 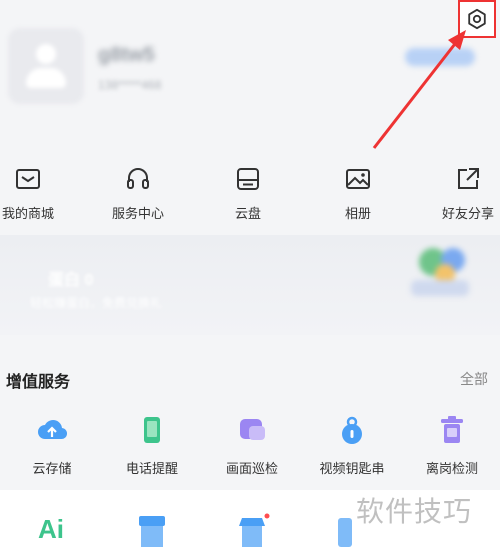 I want to click on service-label: 视频钥匙串, so click(x=352, y=468).